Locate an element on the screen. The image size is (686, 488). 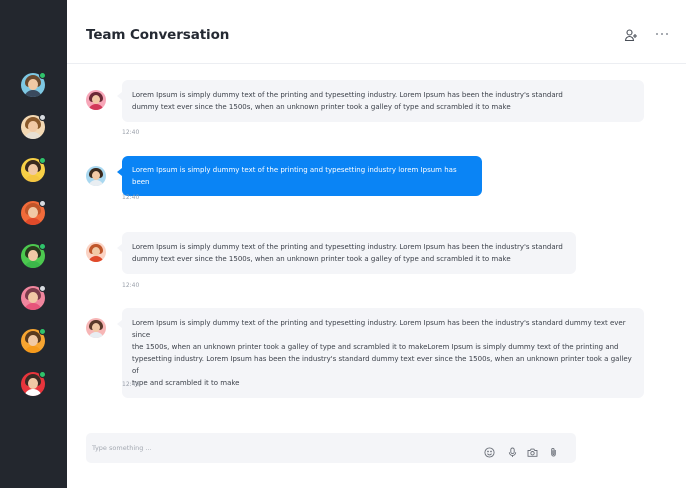
emoji-icon is located at coordinates (489, 452).